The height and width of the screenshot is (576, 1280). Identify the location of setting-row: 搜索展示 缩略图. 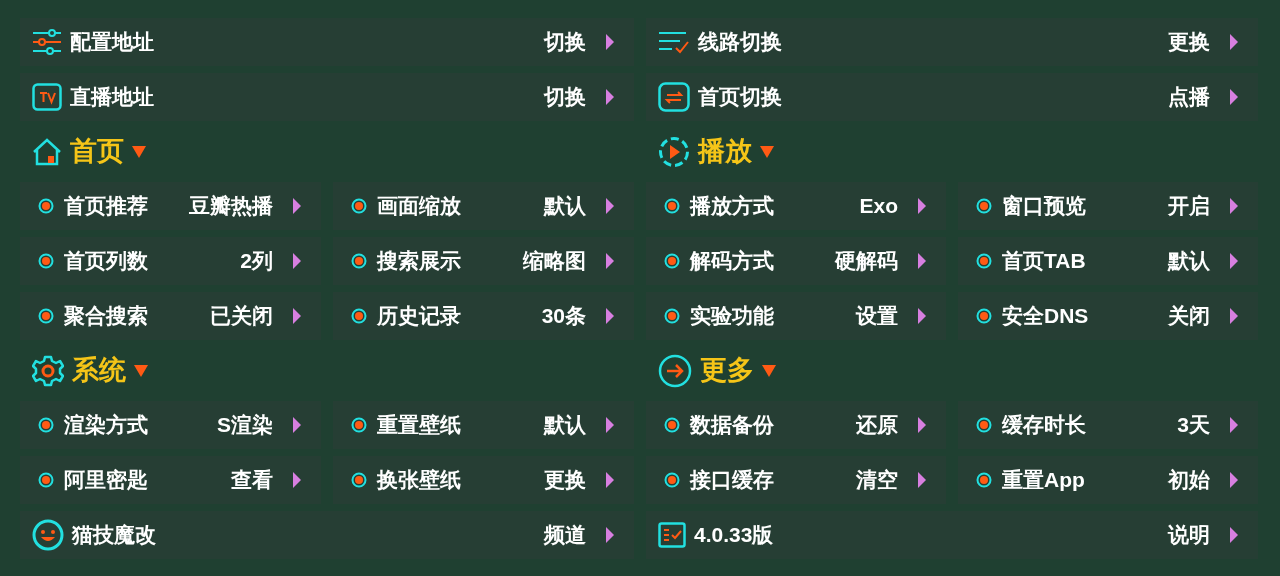
(483, 261).